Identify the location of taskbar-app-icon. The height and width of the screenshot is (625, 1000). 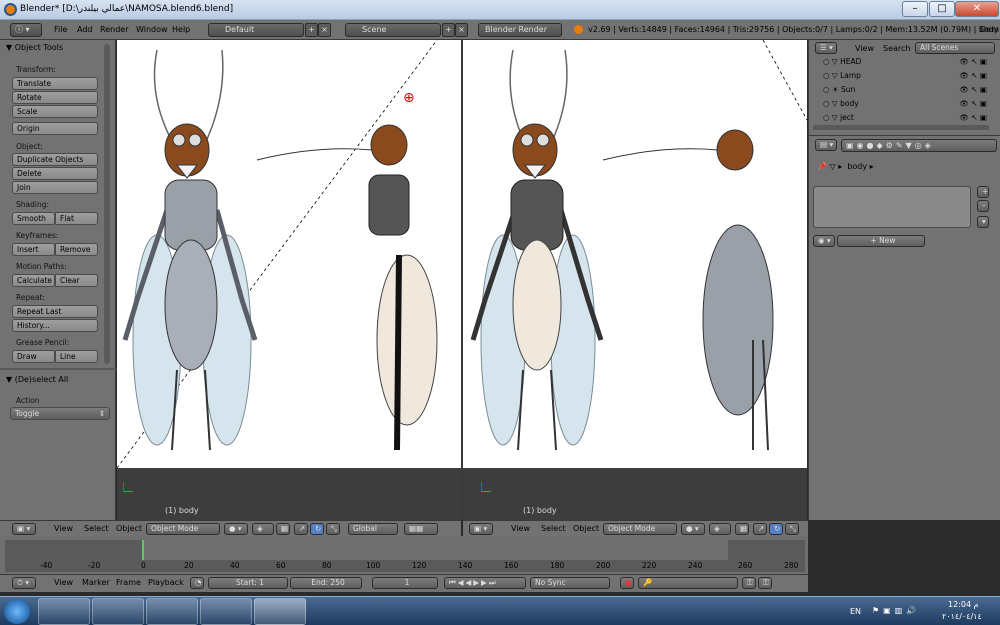
(226, 611).